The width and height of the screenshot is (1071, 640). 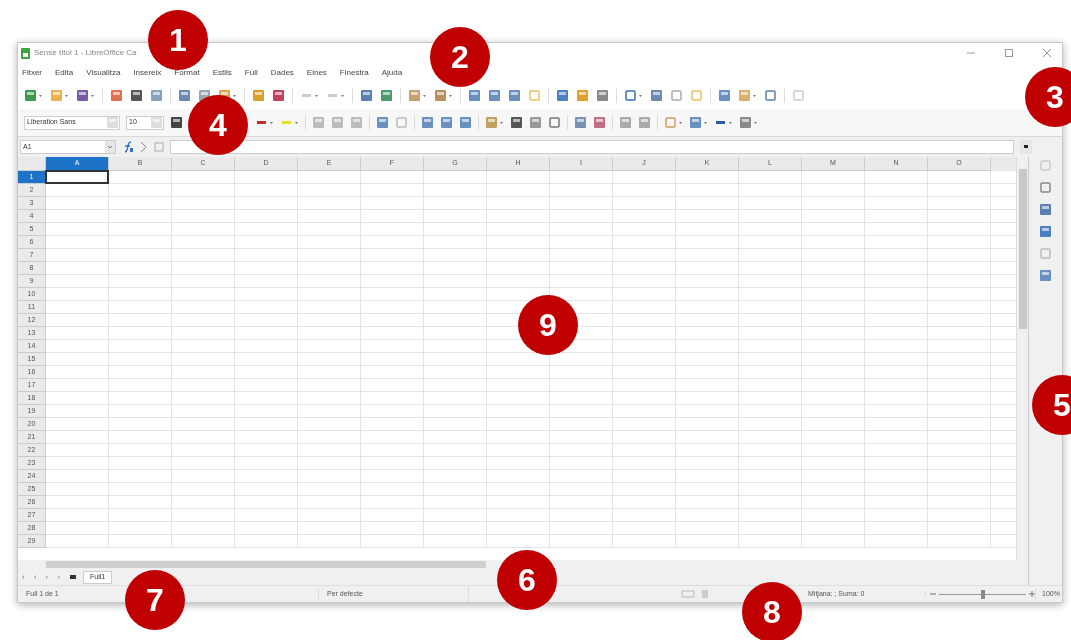 What do you see at coordinates (392, 72) in the screenshot?
I see `menu-item: Ajuda` at bounding box center [392, 72].